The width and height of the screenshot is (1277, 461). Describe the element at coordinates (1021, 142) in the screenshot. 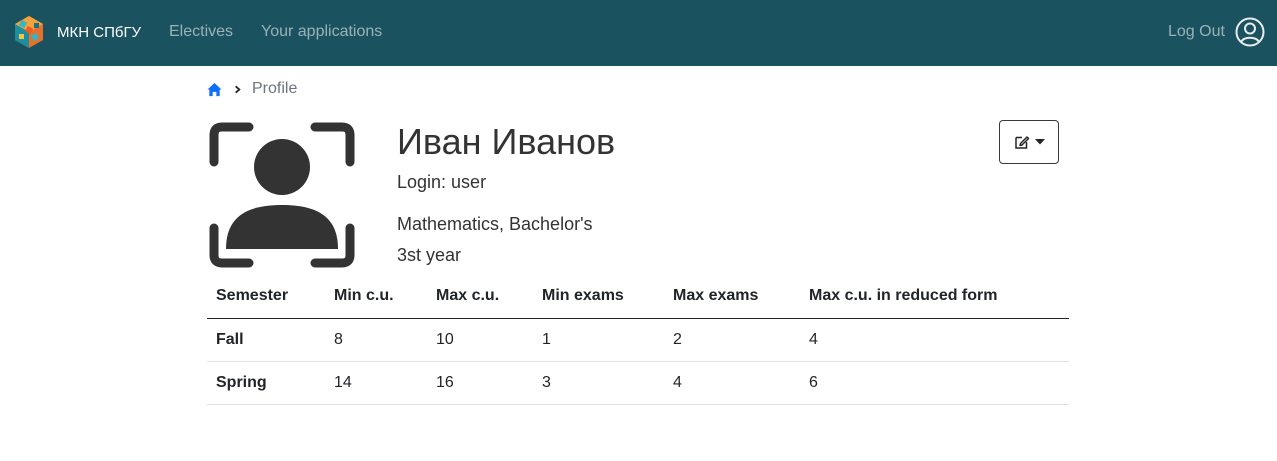

I see `pencil-square-icon` at that location.